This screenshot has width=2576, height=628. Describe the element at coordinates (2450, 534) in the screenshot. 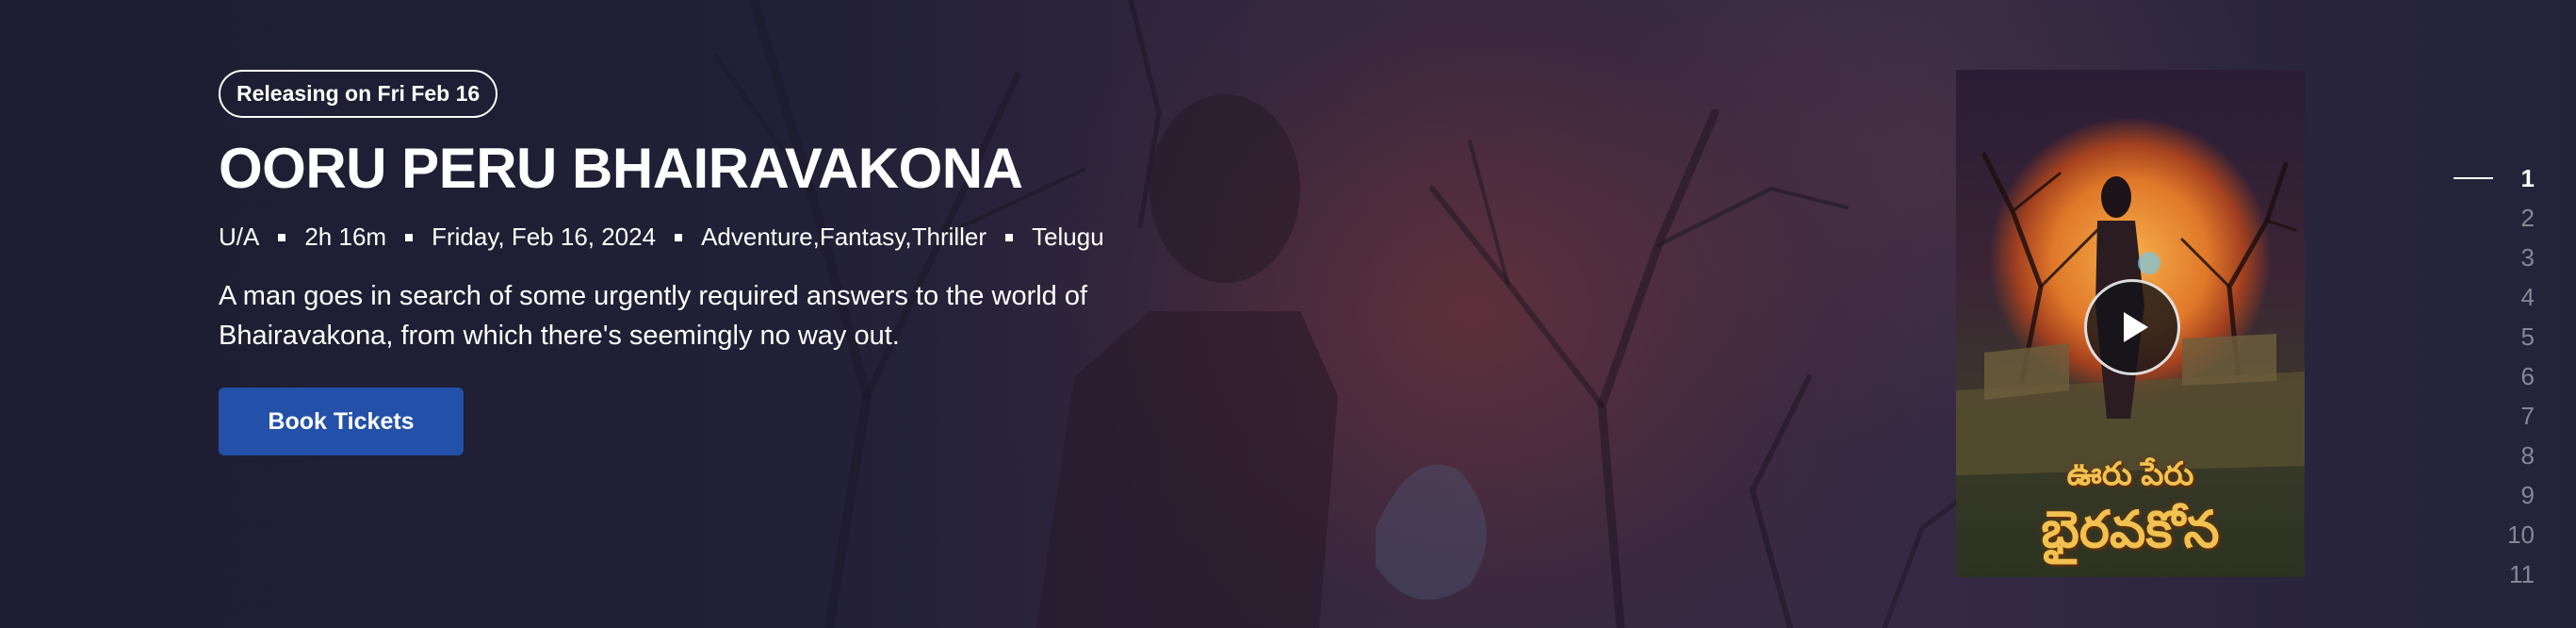

I see `page-indicator-10: 10` at that location.